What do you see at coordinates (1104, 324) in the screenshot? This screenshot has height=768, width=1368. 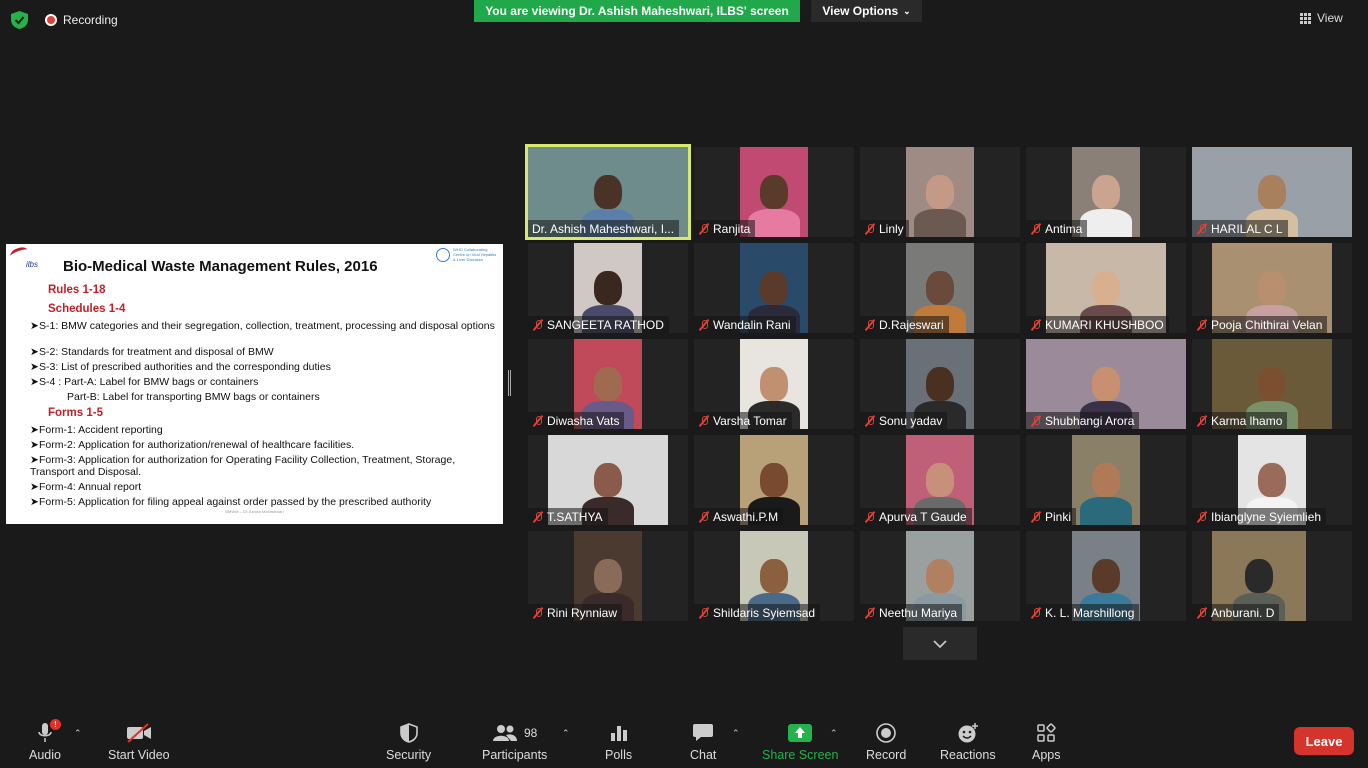 I see `participant-name: KUMARI KHUSHBOO` at bounding box center [1104, 324].